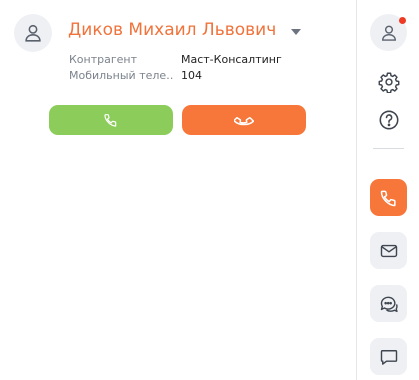  I want to click on message-icon, so click(388, 357).